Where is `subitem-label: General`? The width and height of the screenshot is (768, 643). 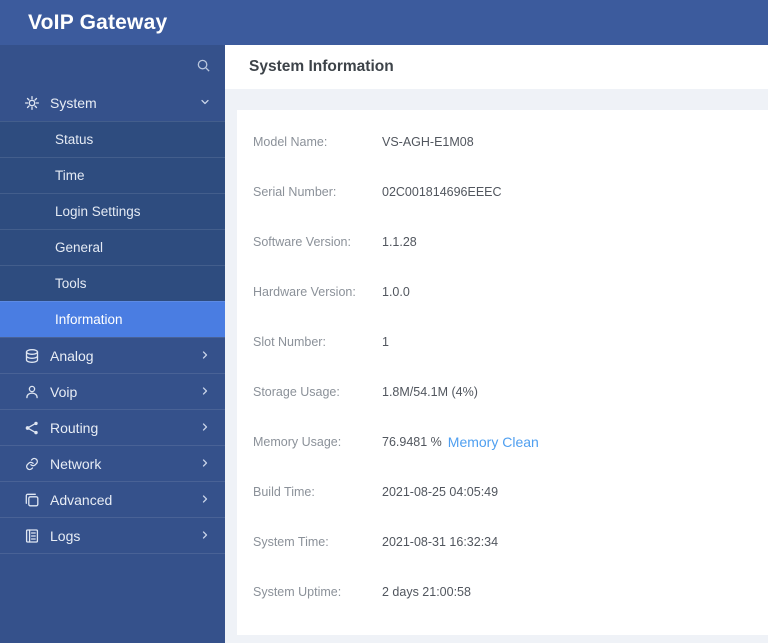
subitem-label: General is located at coordinates (79, 247).